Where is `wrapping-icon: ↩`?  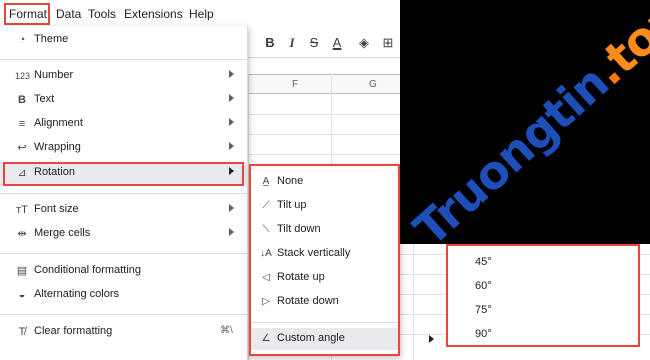 wrapping-icon: ↩ is located at coordinates (22, 148).